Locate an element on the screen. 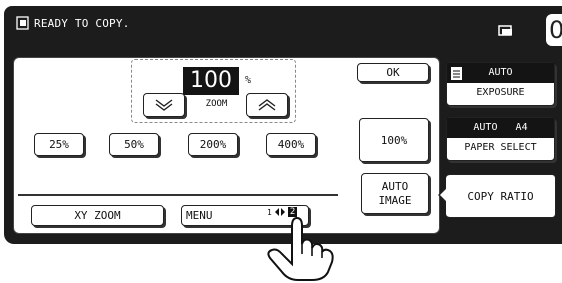  paper-tray-icon is located at coordinates (22, 23).